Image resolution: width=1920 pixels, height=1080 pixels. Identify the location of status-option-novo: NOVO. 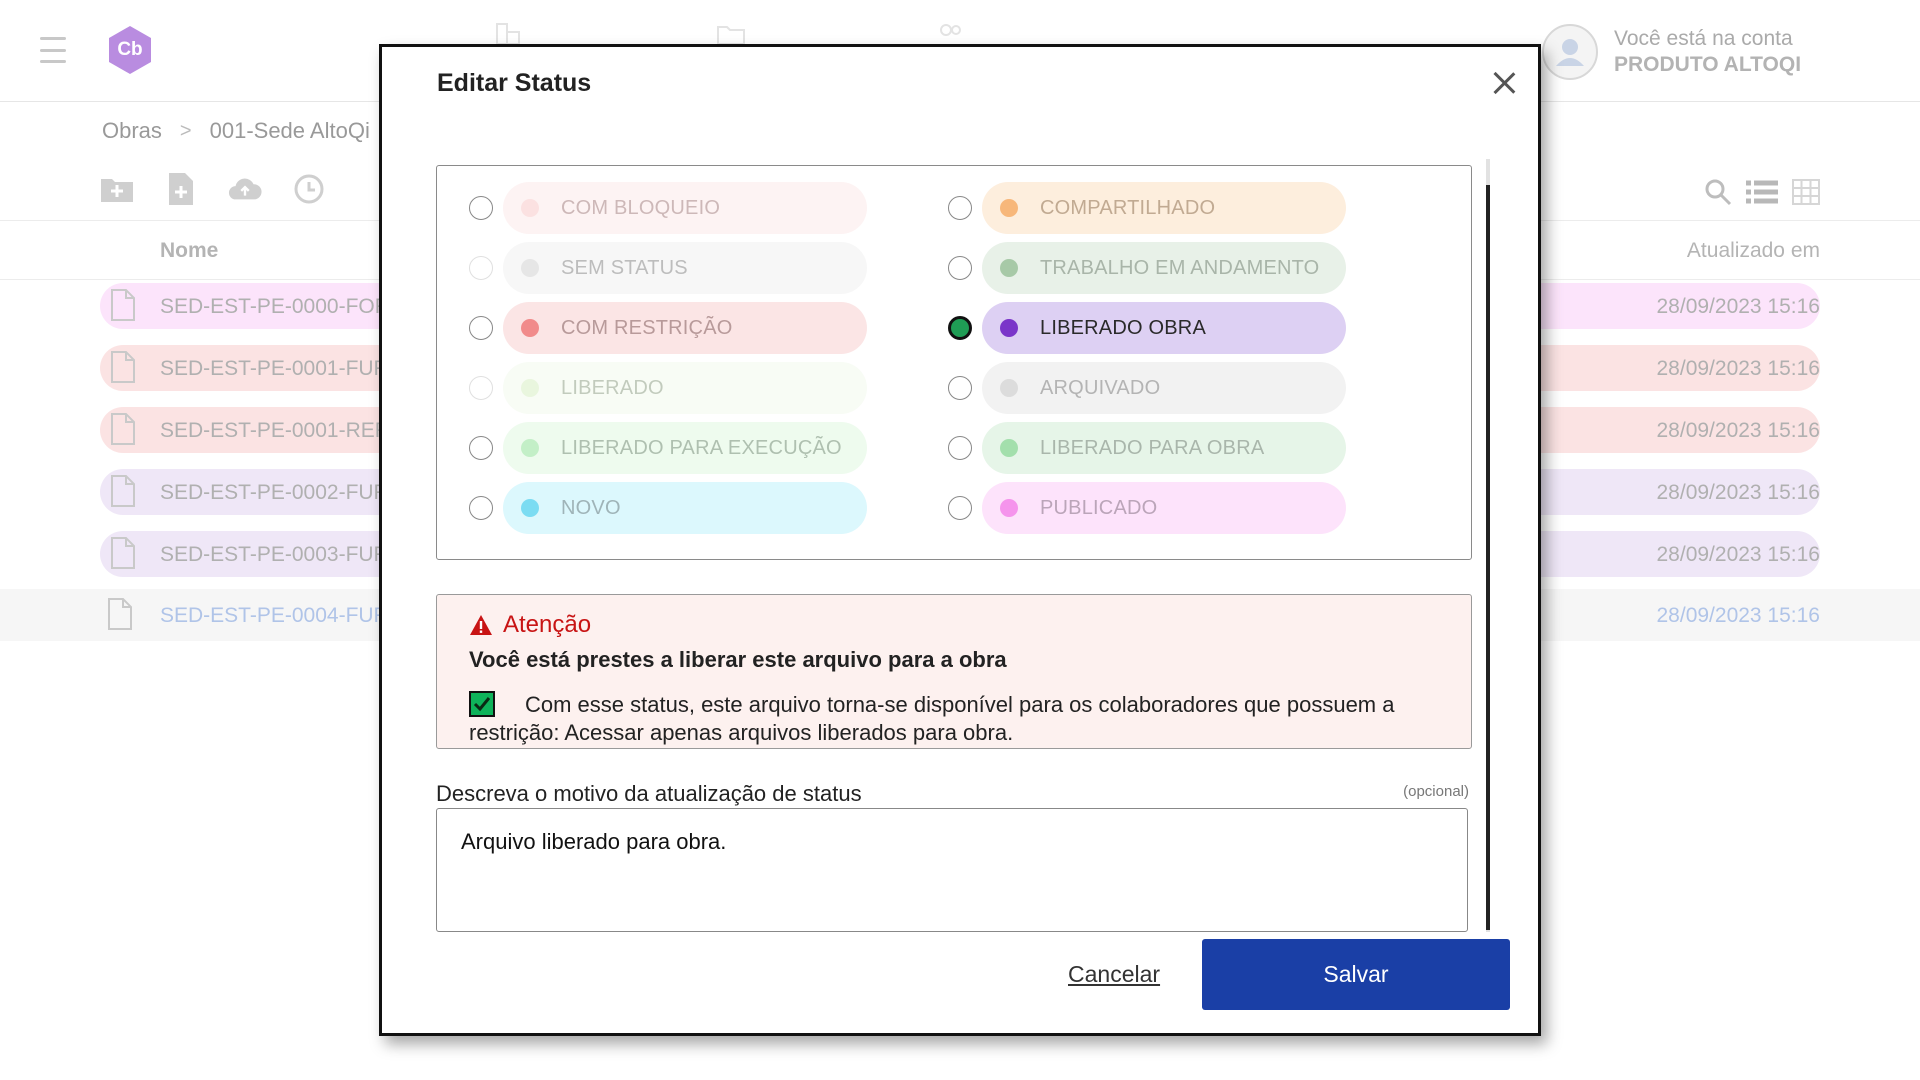
(669, 508).